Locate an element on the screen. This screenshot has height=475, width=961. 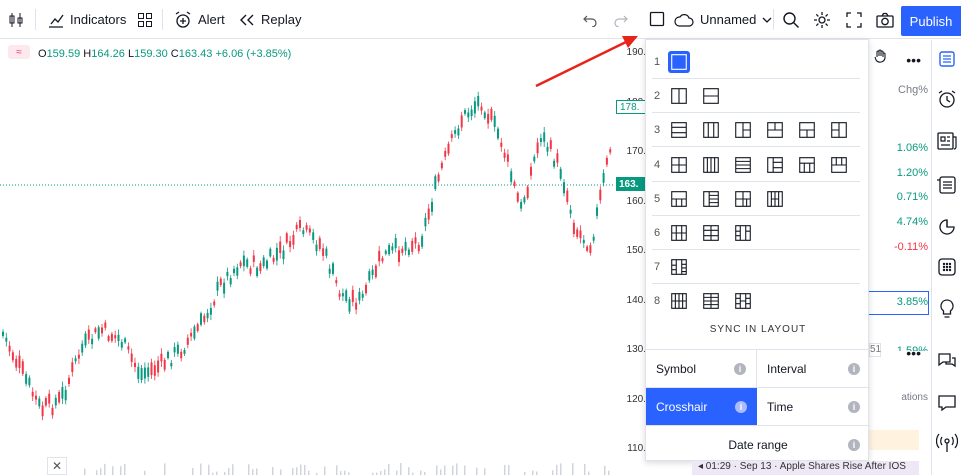
search-button is located at coordinates (791, 19).